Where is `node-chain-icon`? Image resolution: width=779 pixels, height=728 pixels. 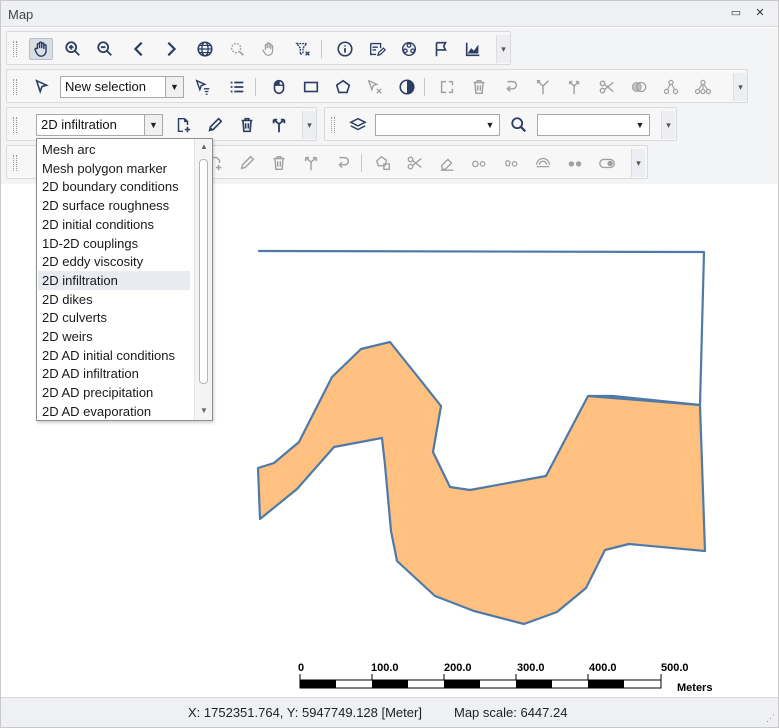
node-chain-icon is located at coordinates (479, 163).